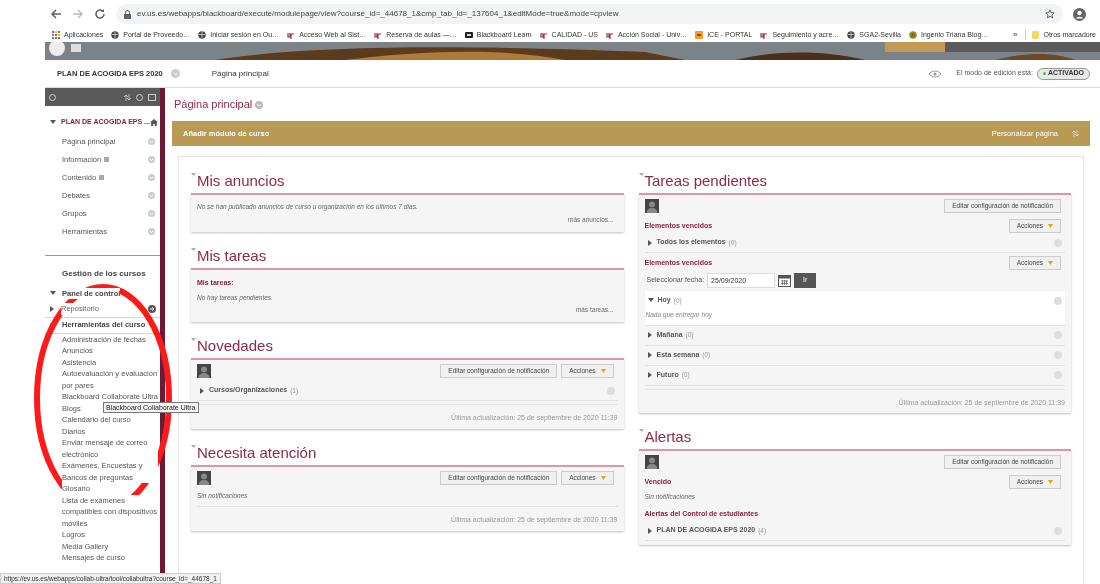 Image resolution: width=1100 pixels, height=584 pixels. I want to click on module-title: Tareas pendientes, so click(706, 181).